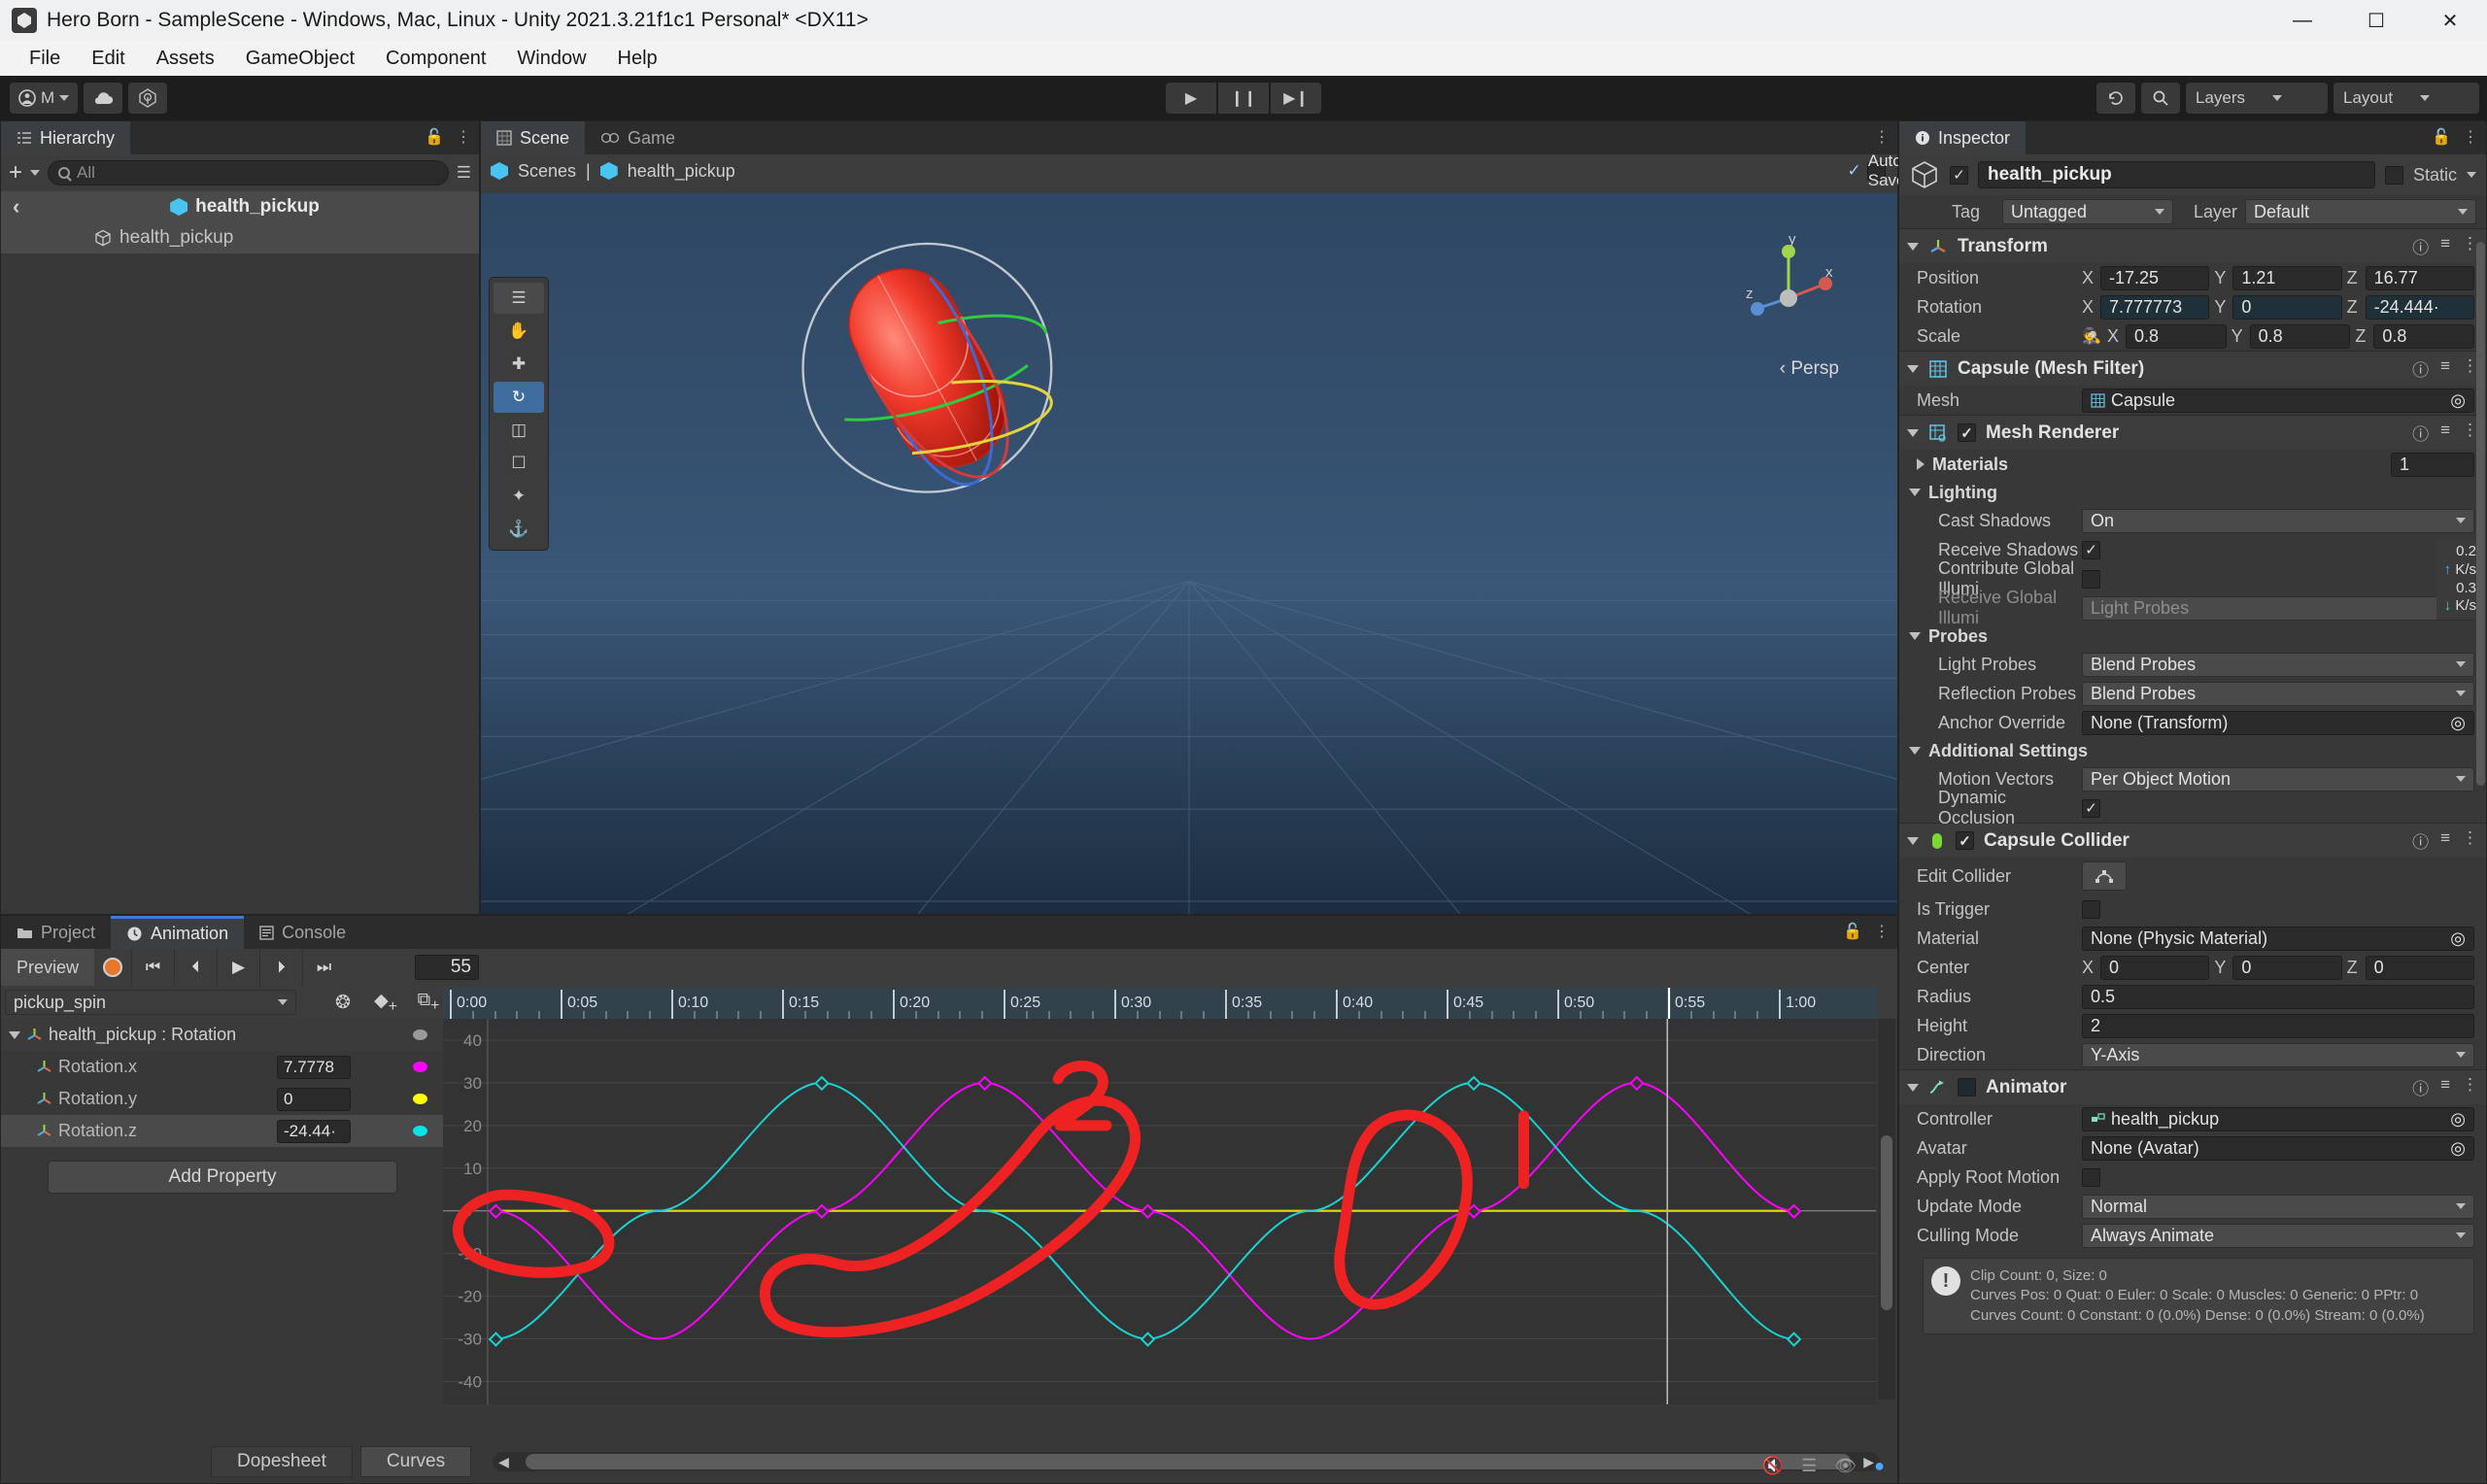  What do you see at coordinates (2393, 175) in the screenshot?
I see `static-checkbox` at bounding box center [2393, 175].